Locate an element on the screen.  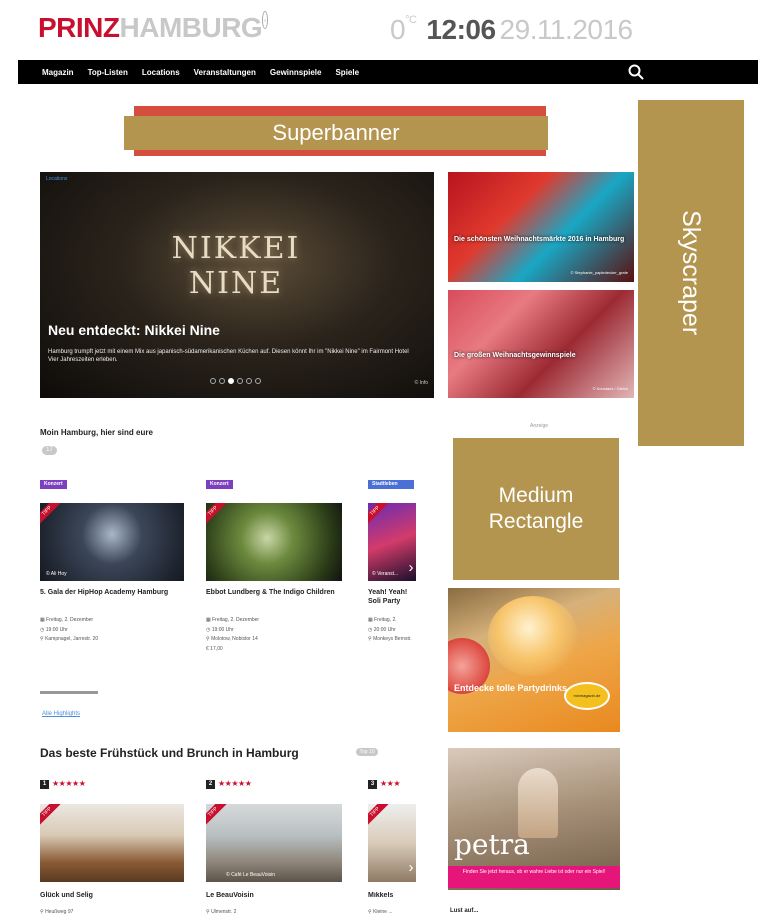
brunch-card-address: ⚲ Ulmenstr. 2 is located at coordinates (221, 913).